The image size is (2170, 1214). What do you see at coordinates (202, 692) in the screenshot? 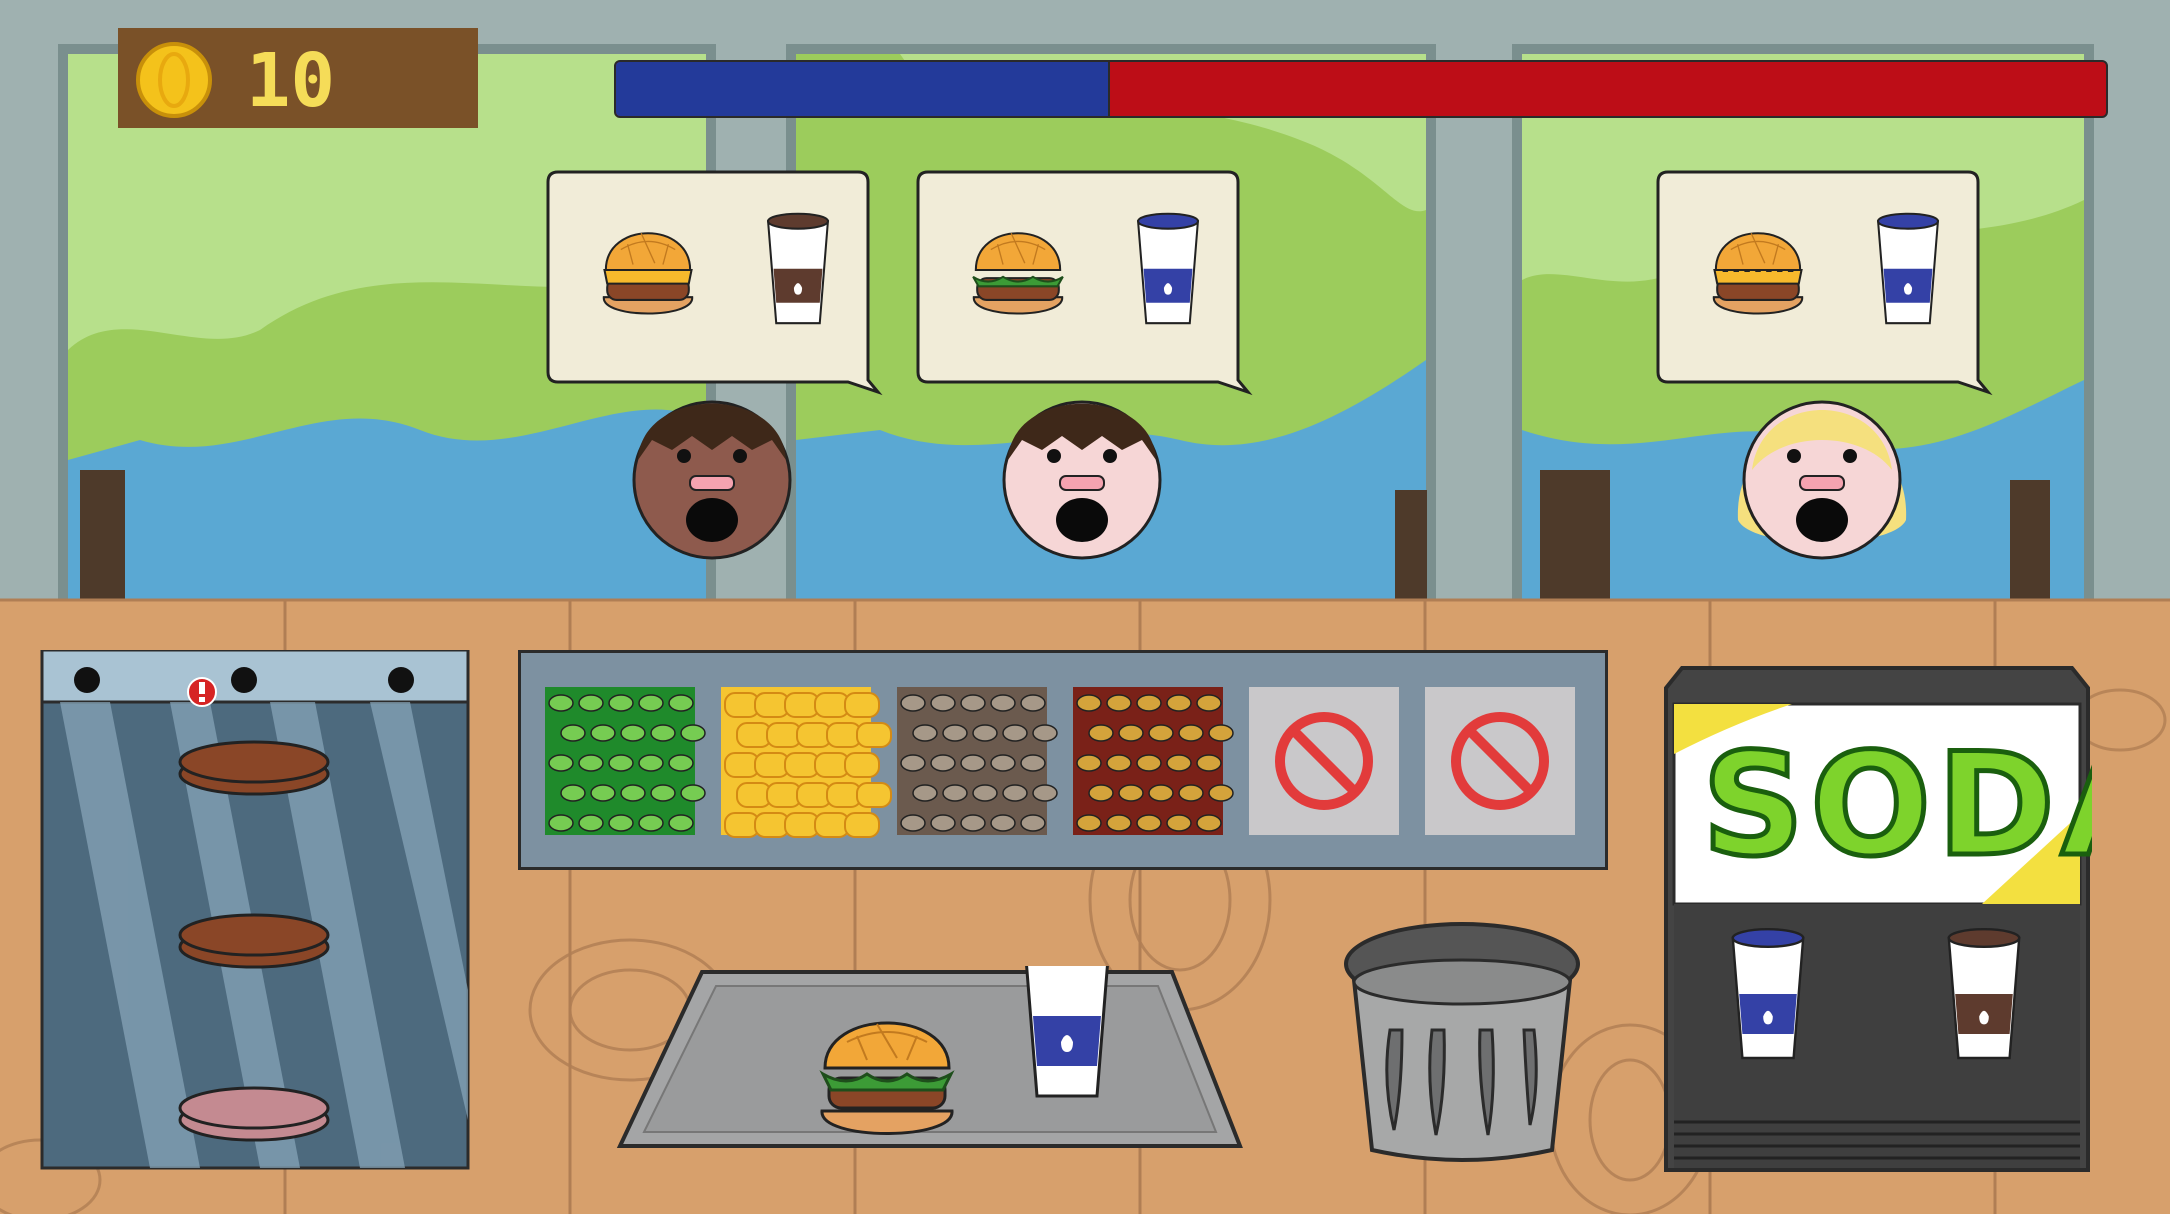
I see `exclamation-icon` at bounding box center [202, 692].